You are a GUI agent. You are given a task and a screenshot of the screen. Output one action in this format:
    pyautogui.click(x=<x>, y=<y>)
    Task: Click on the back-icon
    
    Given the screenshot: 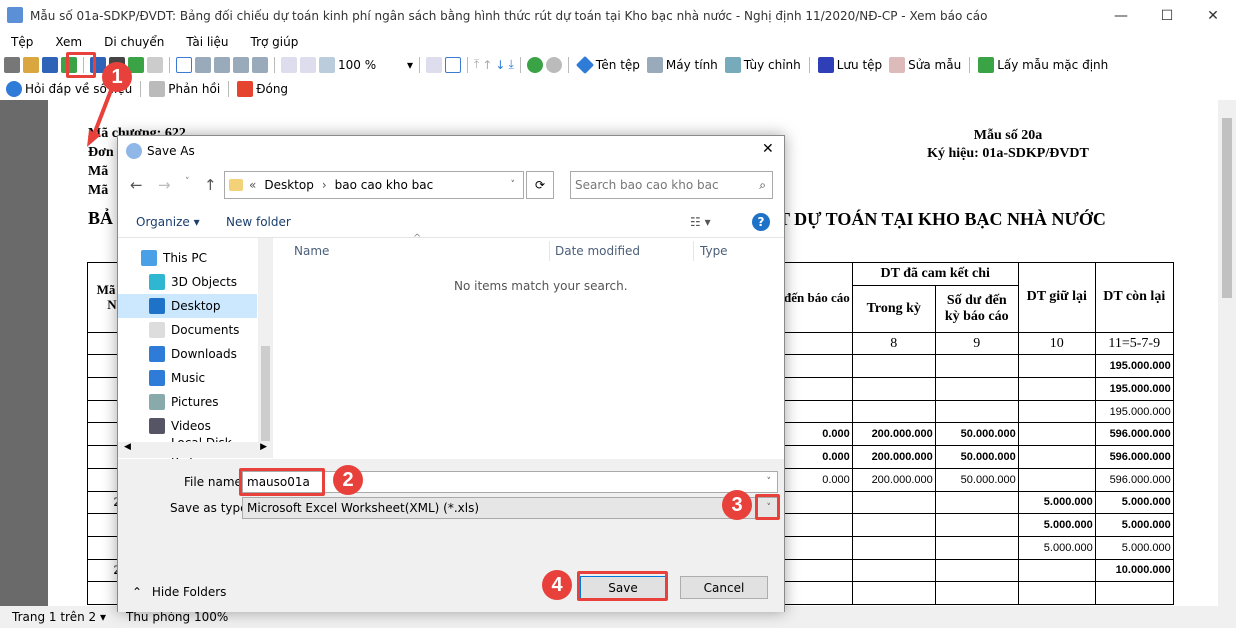 What is the action you would take?
    pyautogui.click(x=534, y=64)
    